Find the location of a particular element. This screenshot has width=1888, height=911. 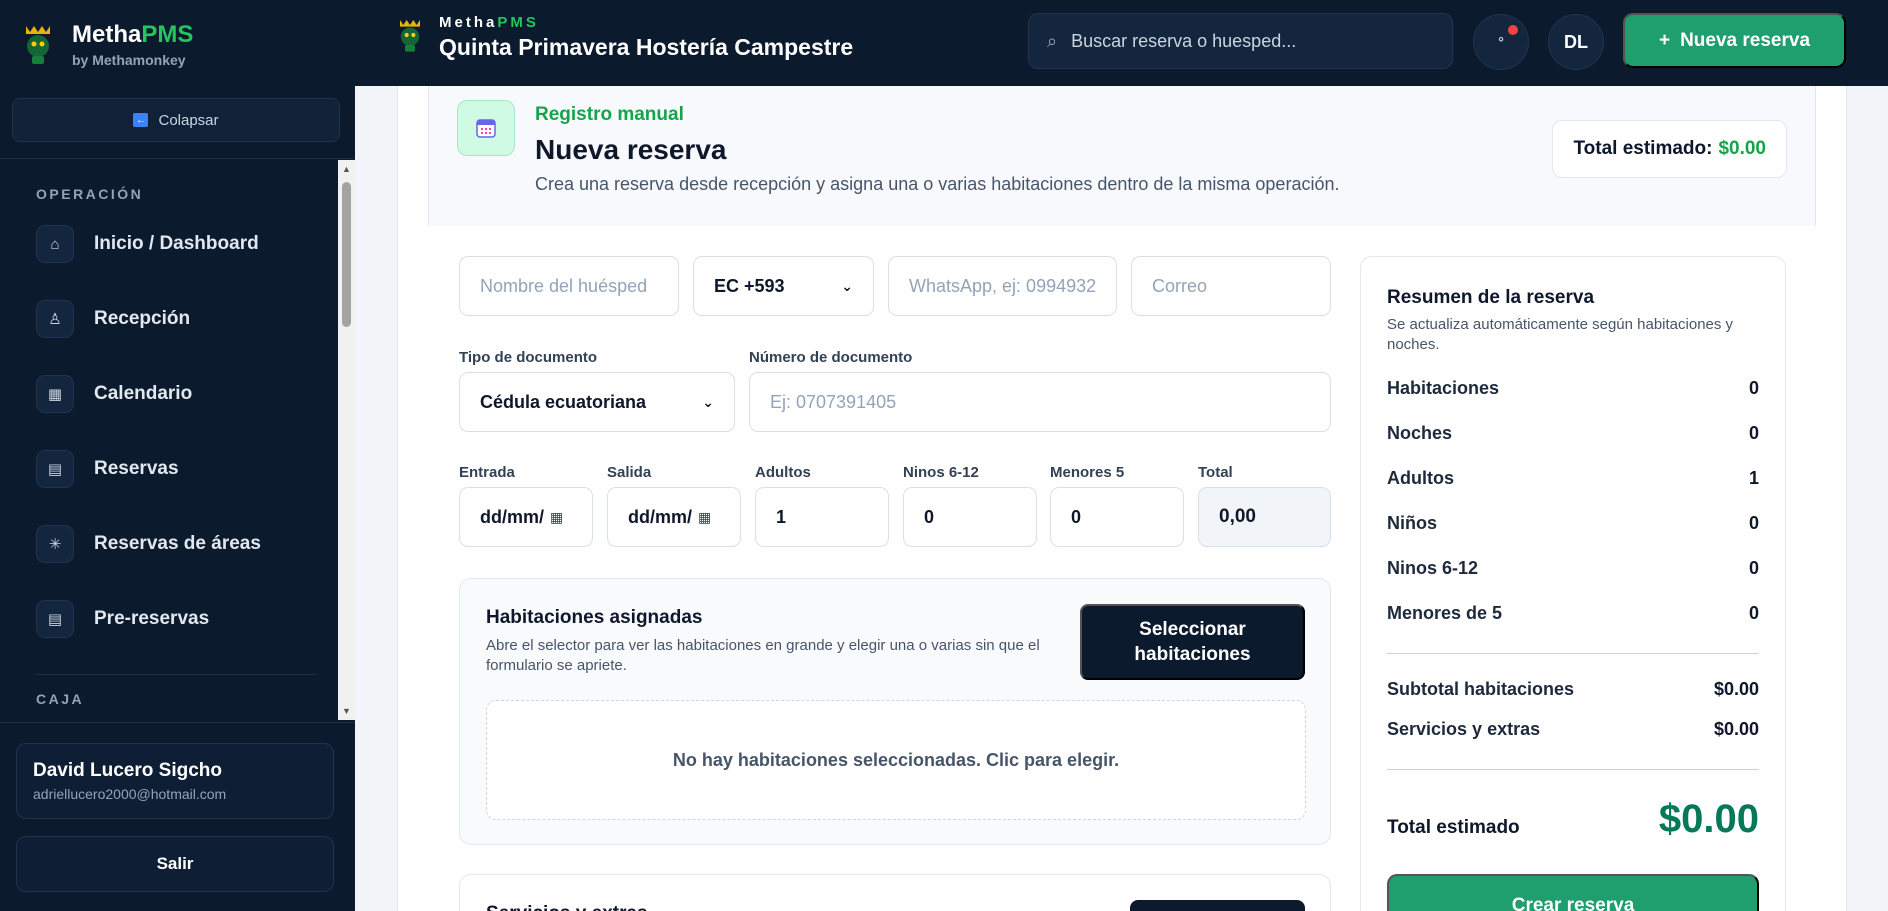

summary-services-row: Servicios y extras $0.00 is located at coordinates (1573, 729).